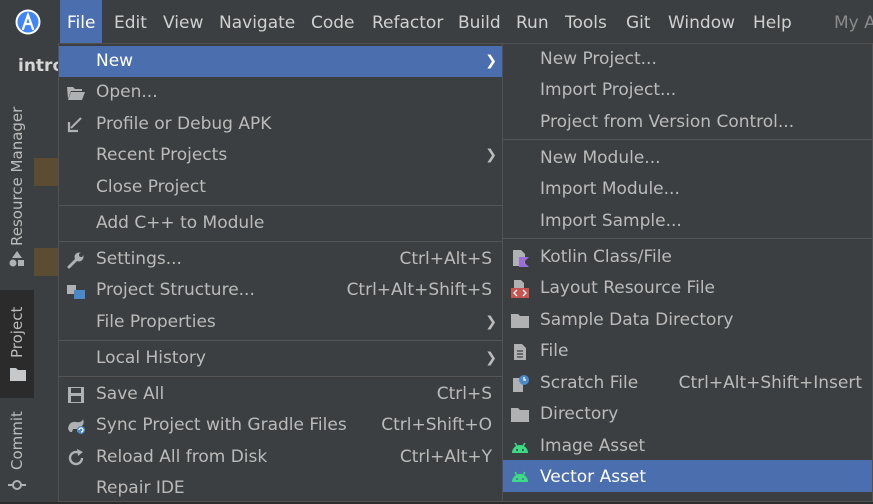  What do you see at coordinates (17, 344) in the screenshot?
I see `tab-project: Project` at bounding box center [17, 344].